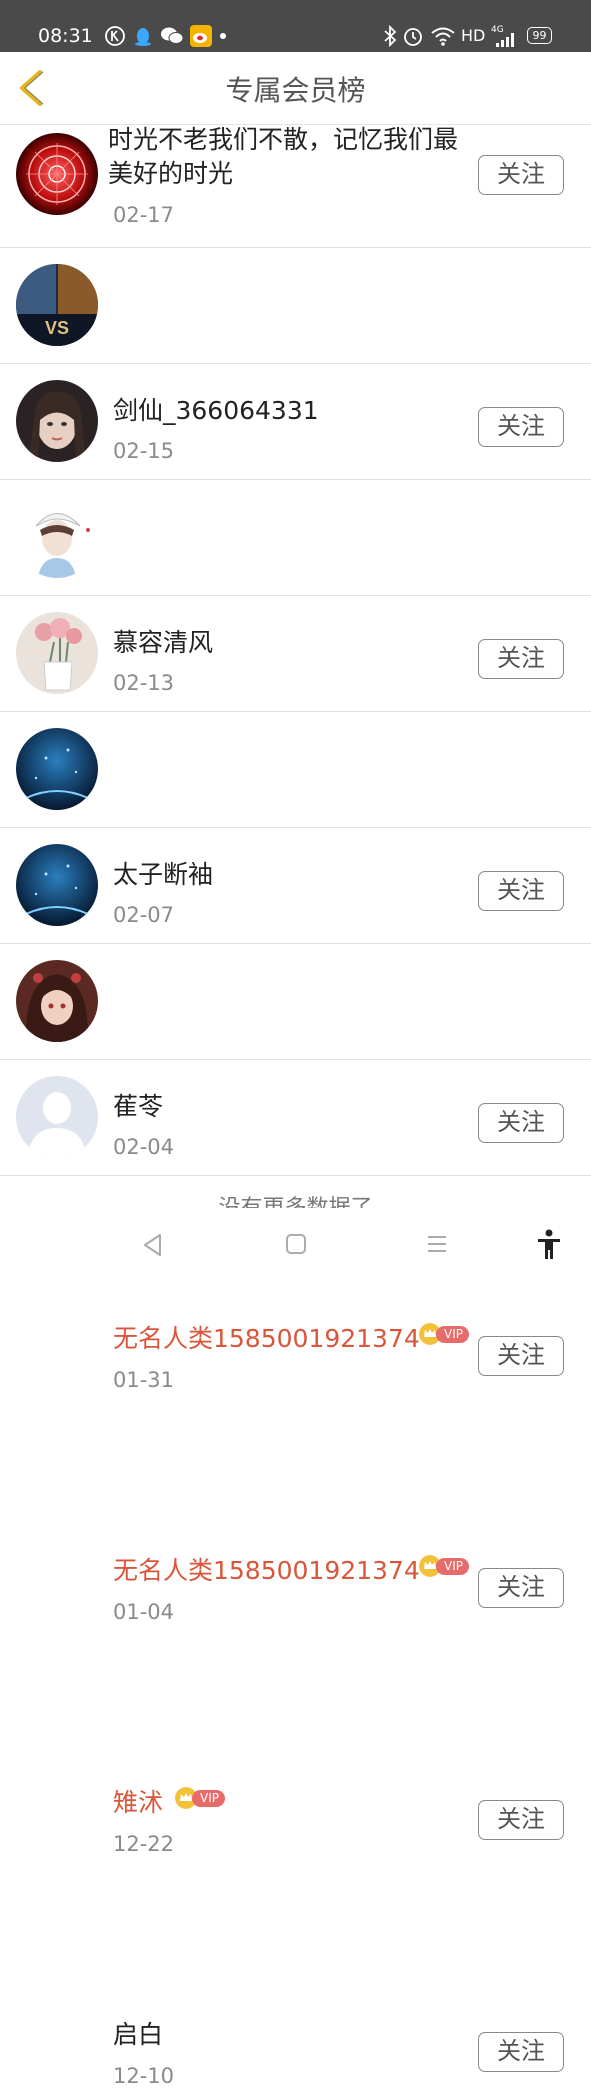  What do you see at coordinates (153, 1245) in the screenshot?
I see `back-triangle-icon` at bounding box center [153, 1245].